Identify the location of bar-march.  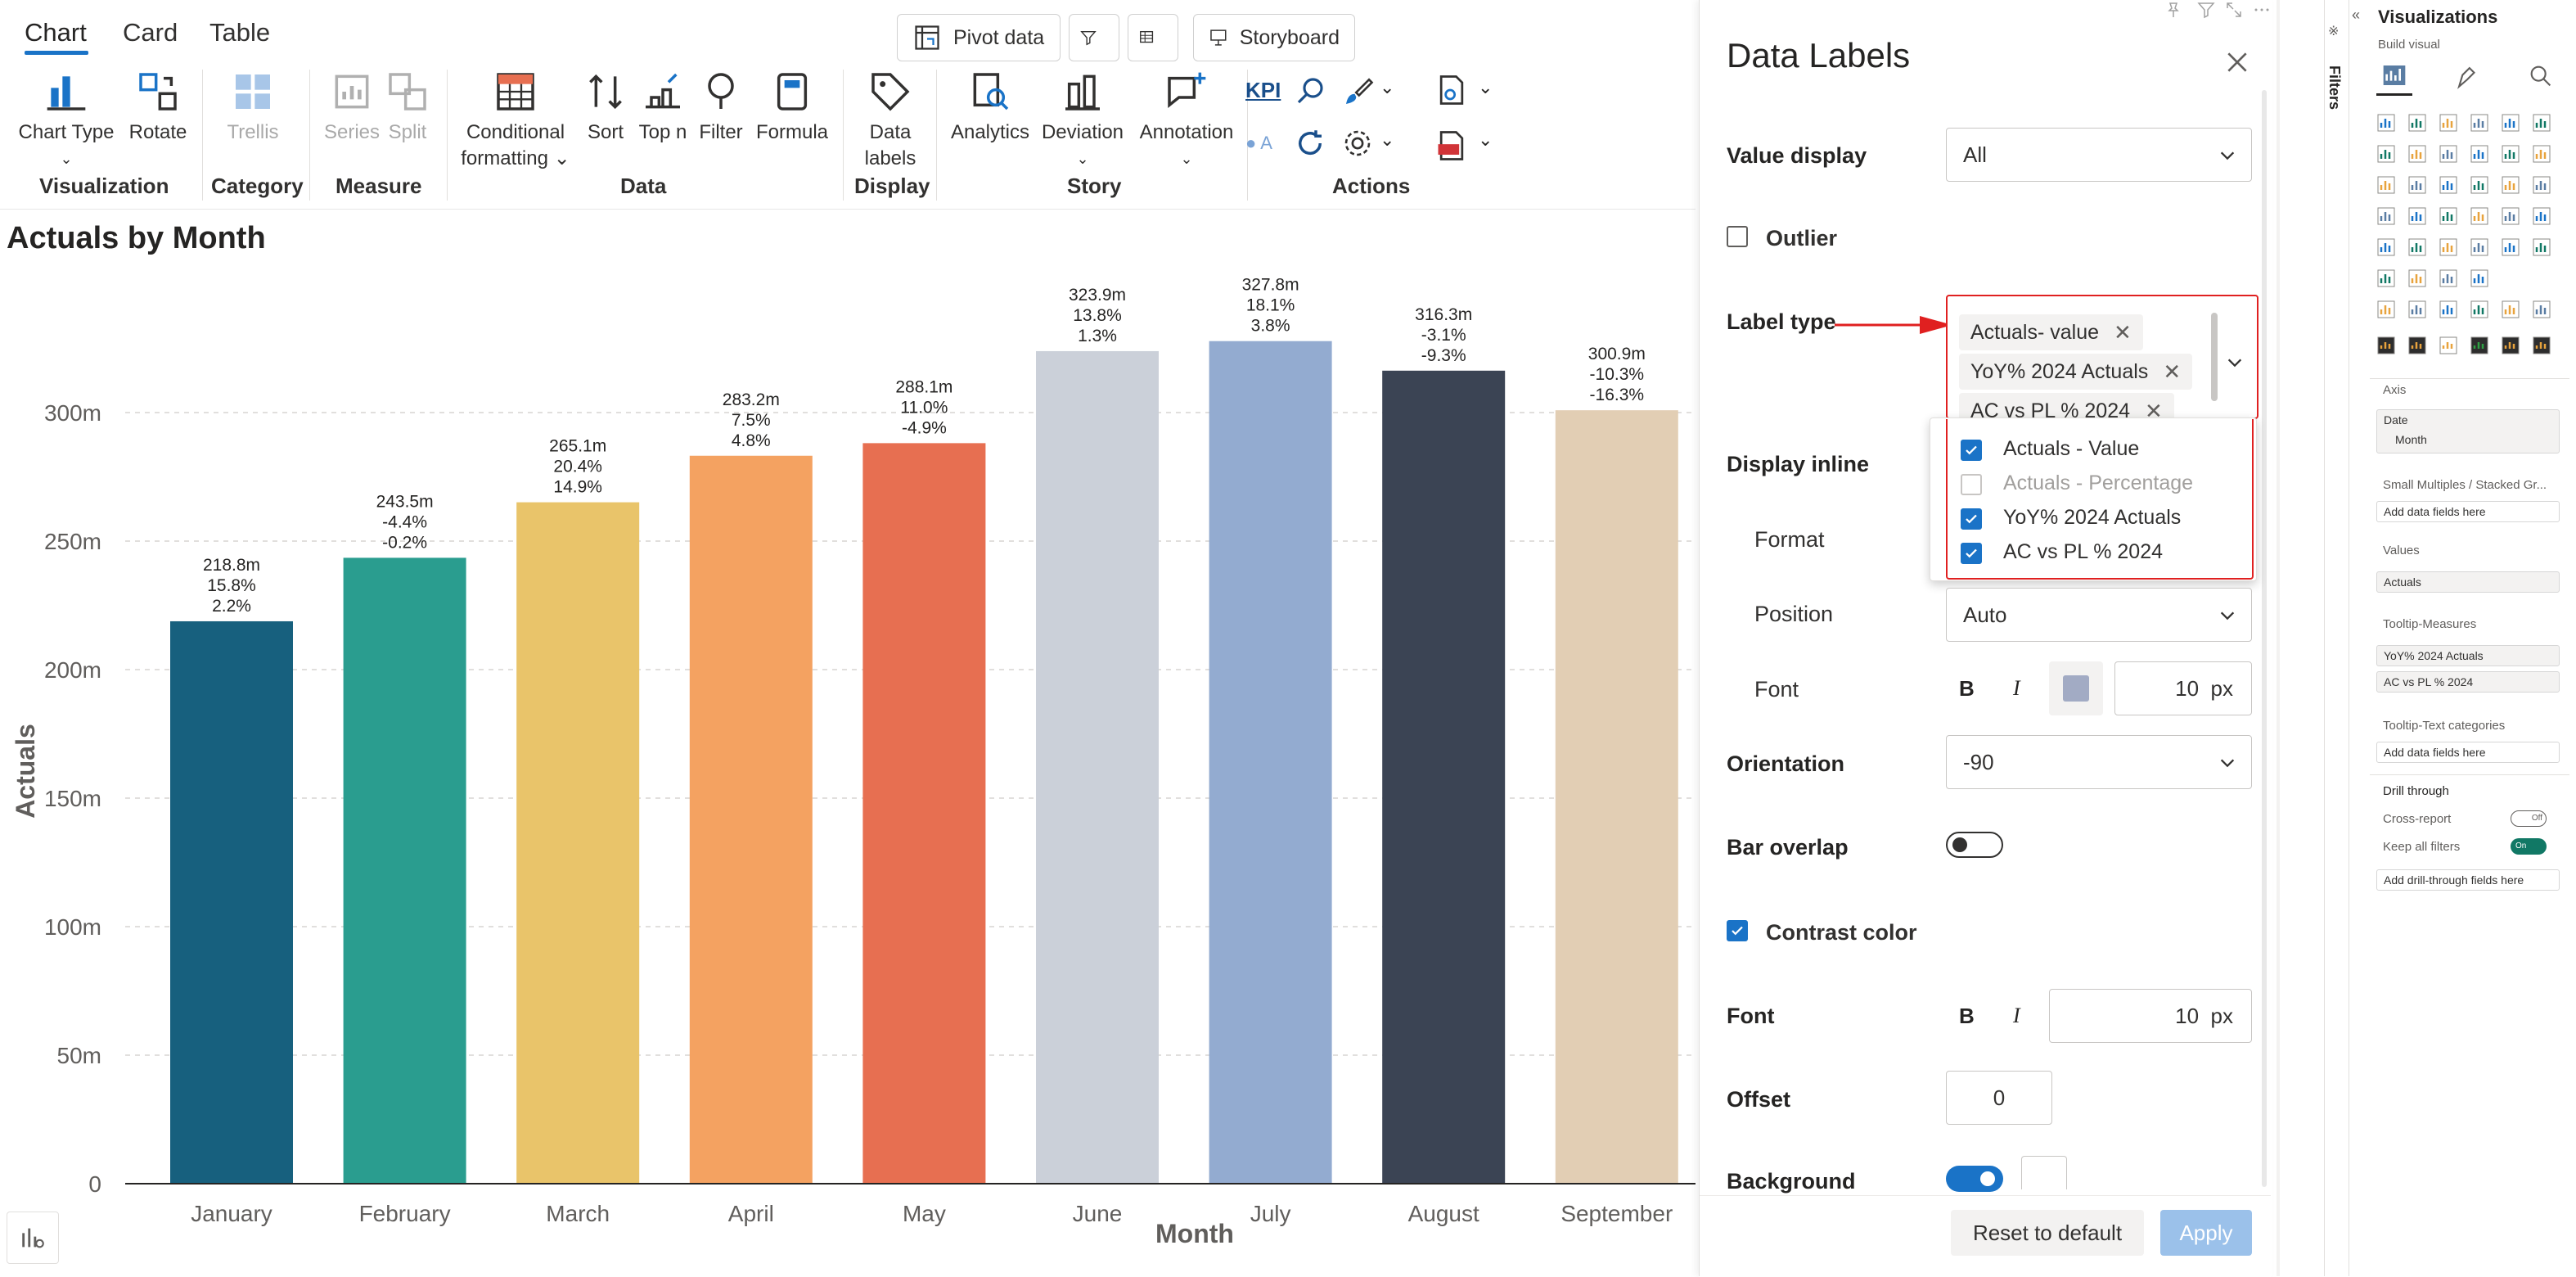
(578, 843).